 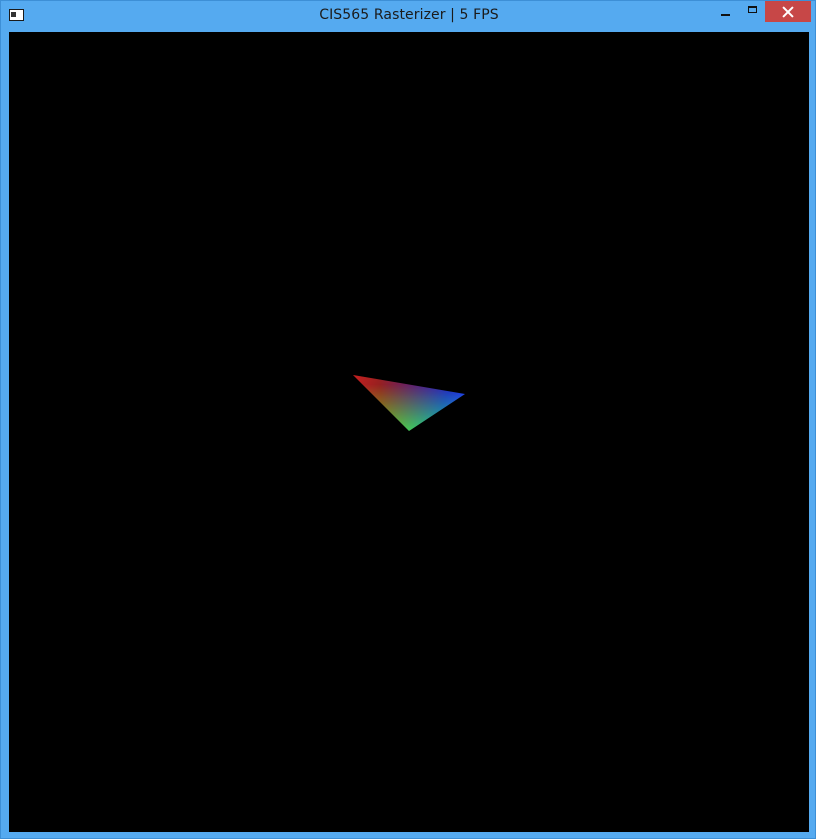 I want to click on window-title: CIS565 Rasterizer | 5 FPS, so click(x=409, y=15).